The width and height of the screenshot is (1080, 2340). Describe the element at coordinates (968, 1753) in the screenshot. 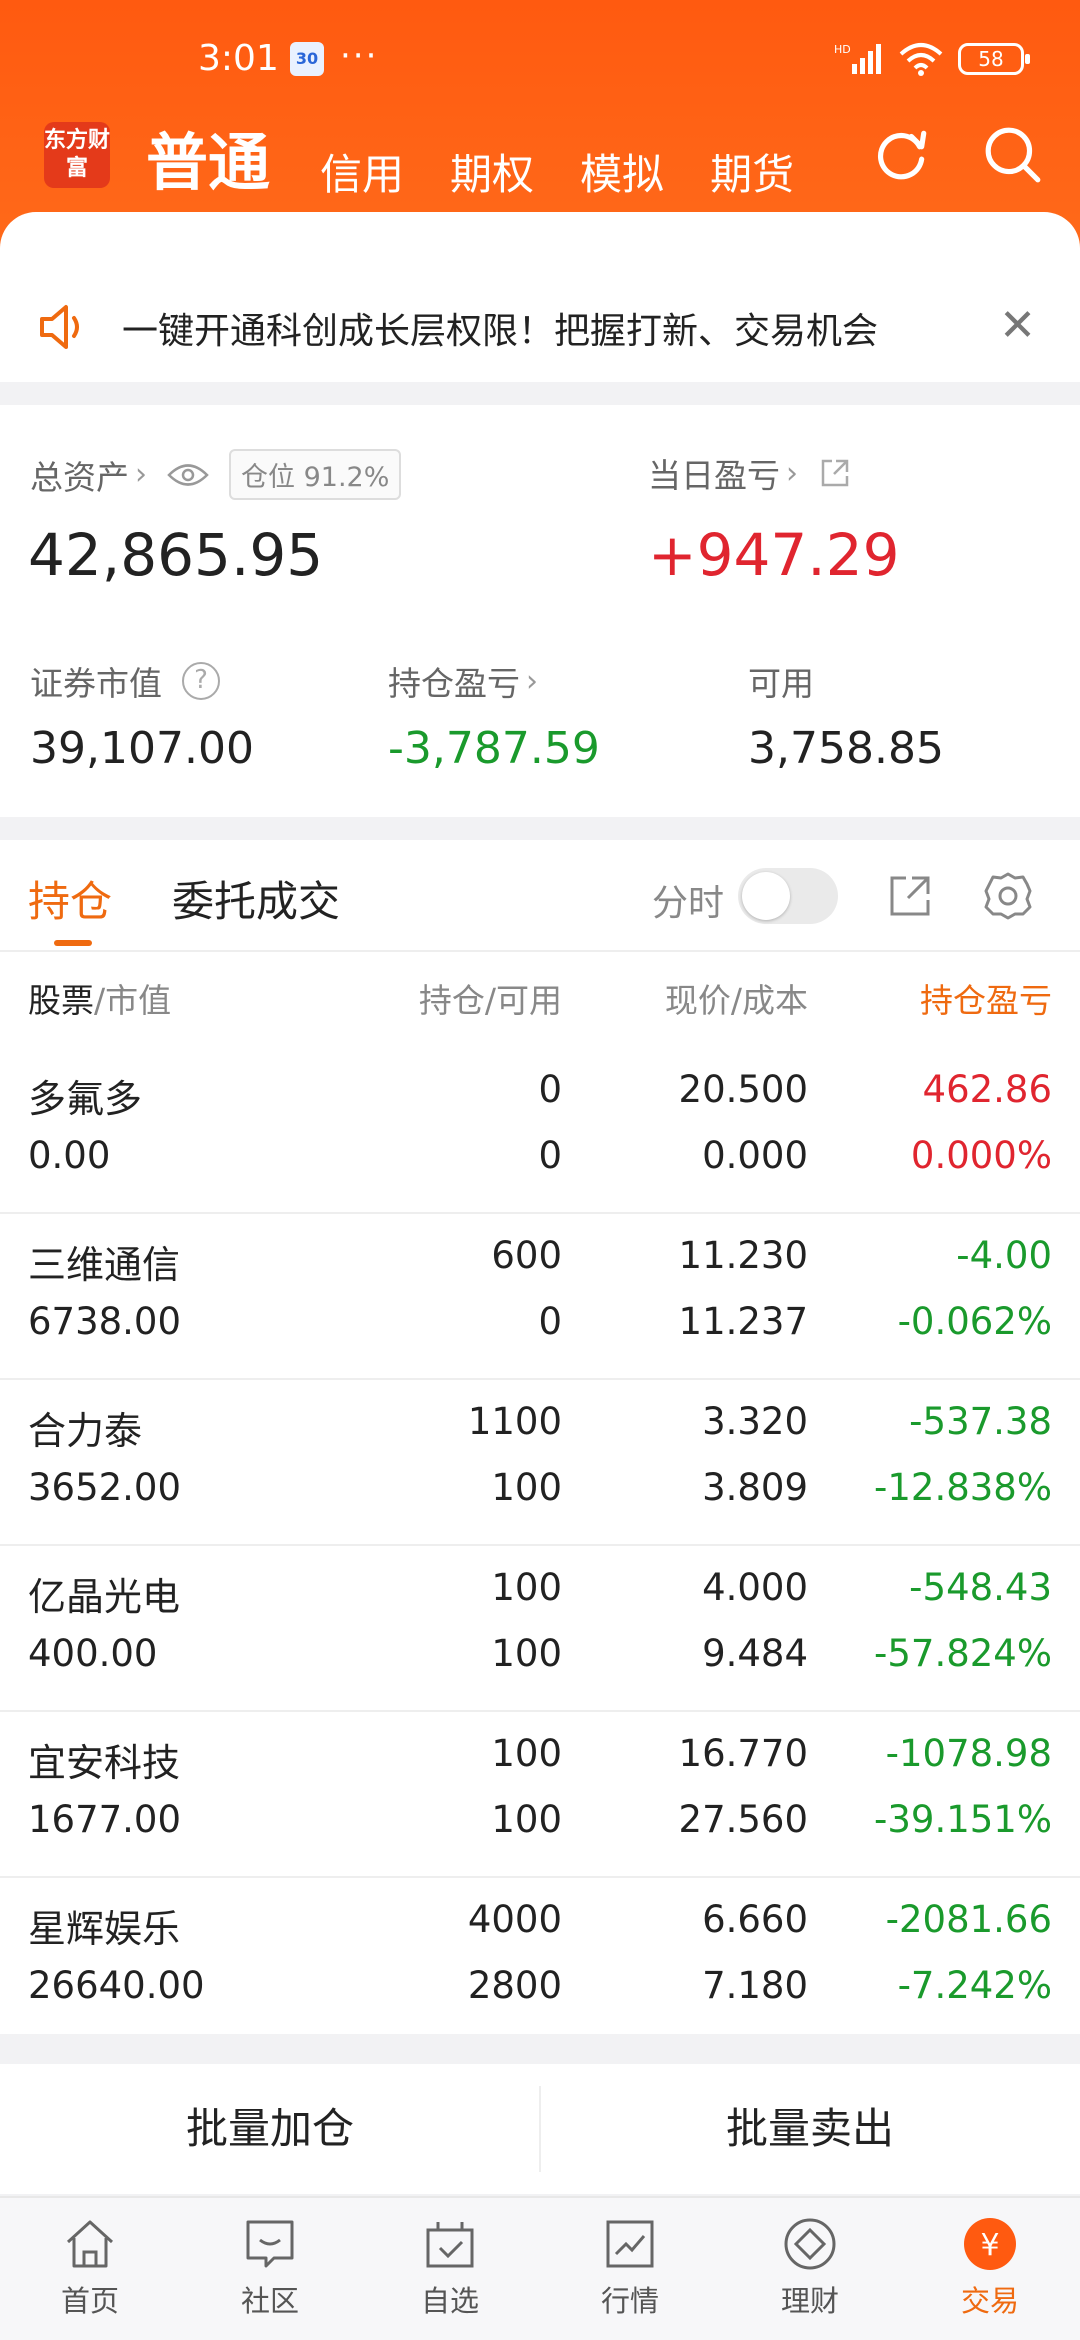

I see `pl-amount: -1078.98` at that location.